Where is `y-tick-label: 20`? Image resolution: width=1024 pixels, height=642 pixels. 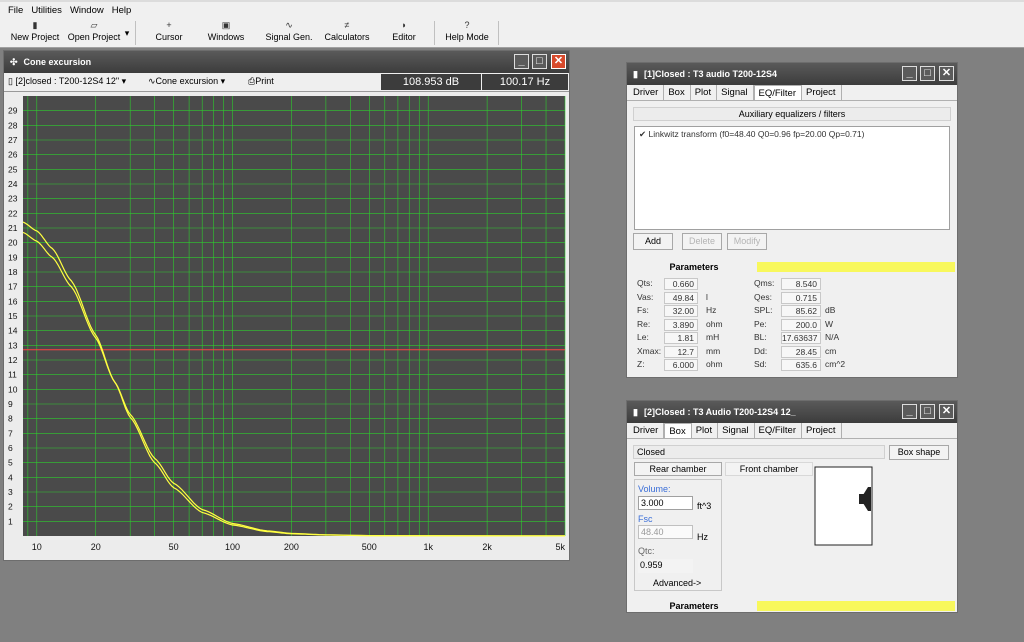 y-tick-label: 20 is located at coordinates (13, 243).